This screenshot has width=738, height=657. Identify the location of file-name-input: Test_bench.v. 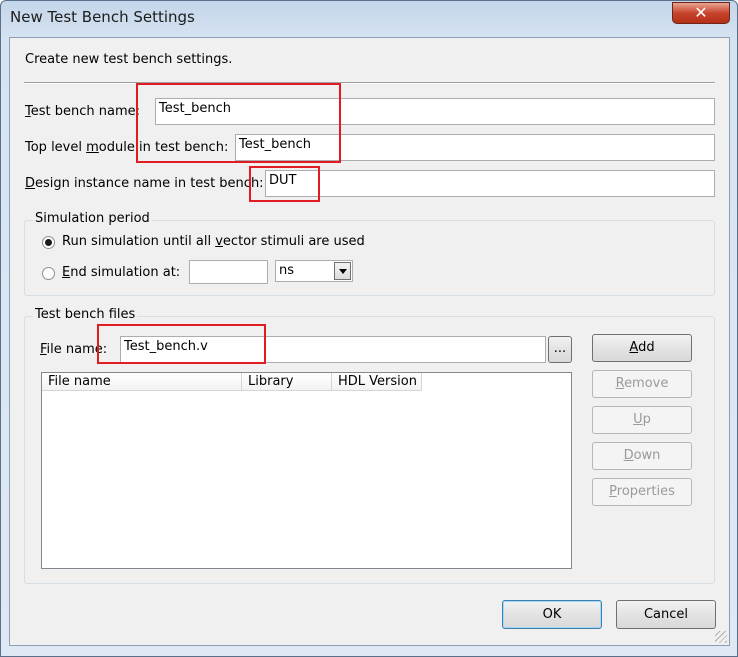
(333, 349).